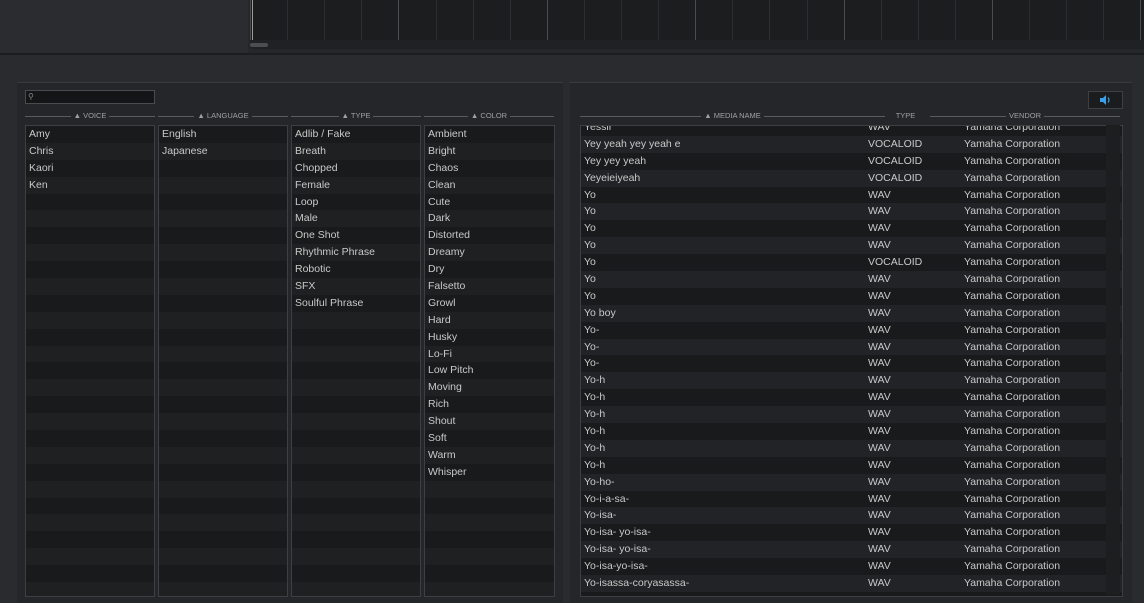 This screenshot has width=1144, height=603. I want to click on list-item: Whisper, so click(489, 472).